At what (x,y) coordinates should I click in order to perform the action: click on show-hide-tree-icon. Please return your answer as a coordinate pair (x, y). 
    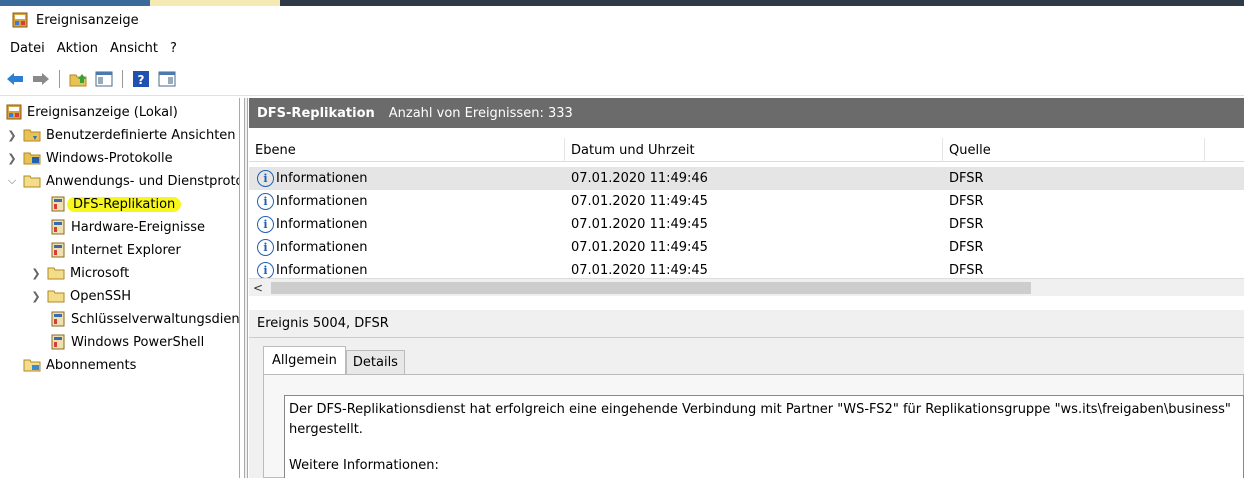
    Looking at the image, I should click on (104, 79).